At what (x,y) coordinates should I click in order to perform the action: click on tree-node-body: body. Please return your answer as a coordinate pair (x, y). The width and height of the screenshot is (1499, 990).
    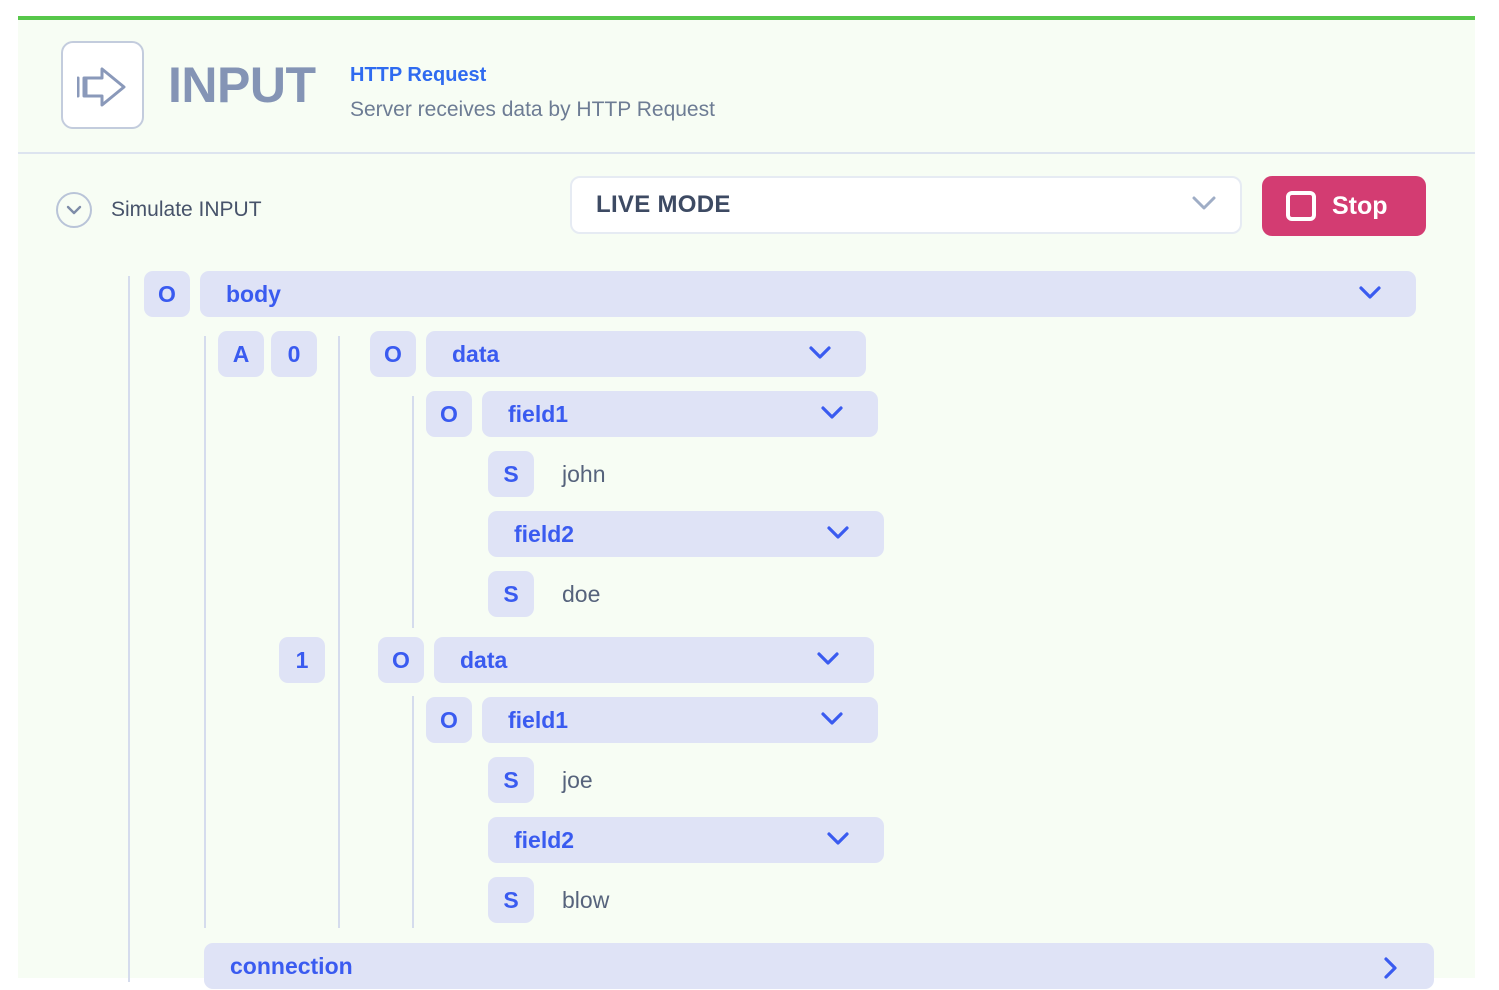
    Looking at the image, I should click on (808, 294).